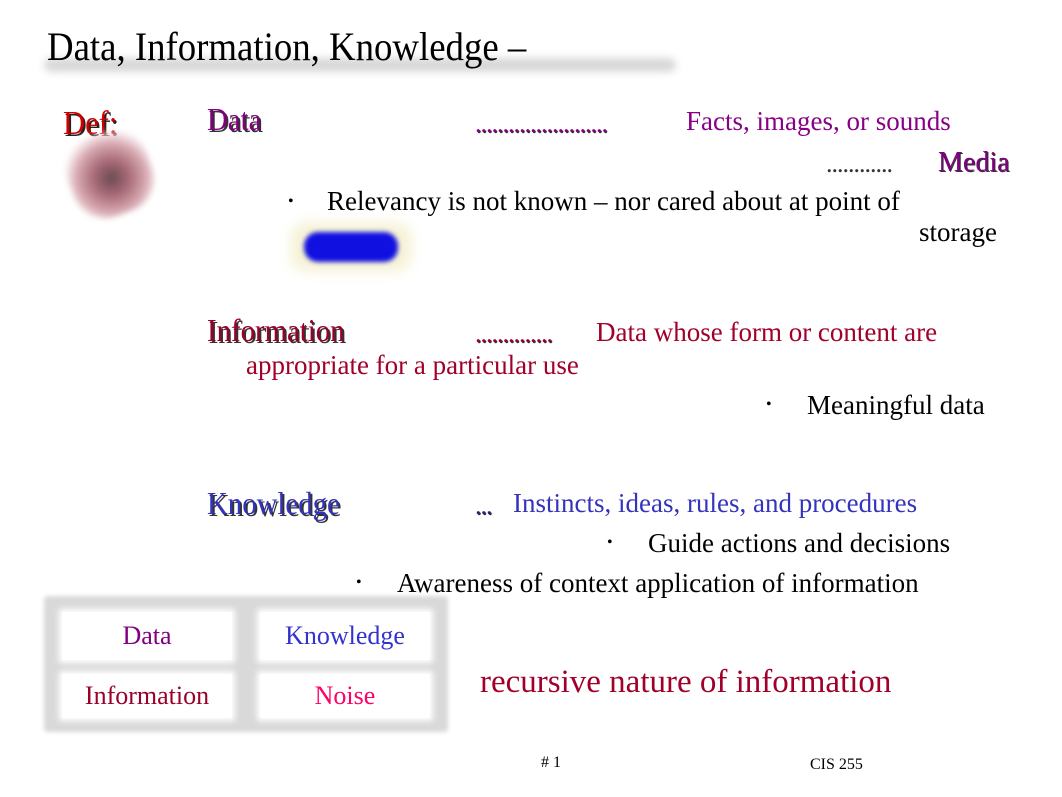 The image size is (1062, 797). I want to click on bullet-relevancy-continued: storage, so click(958, 232).